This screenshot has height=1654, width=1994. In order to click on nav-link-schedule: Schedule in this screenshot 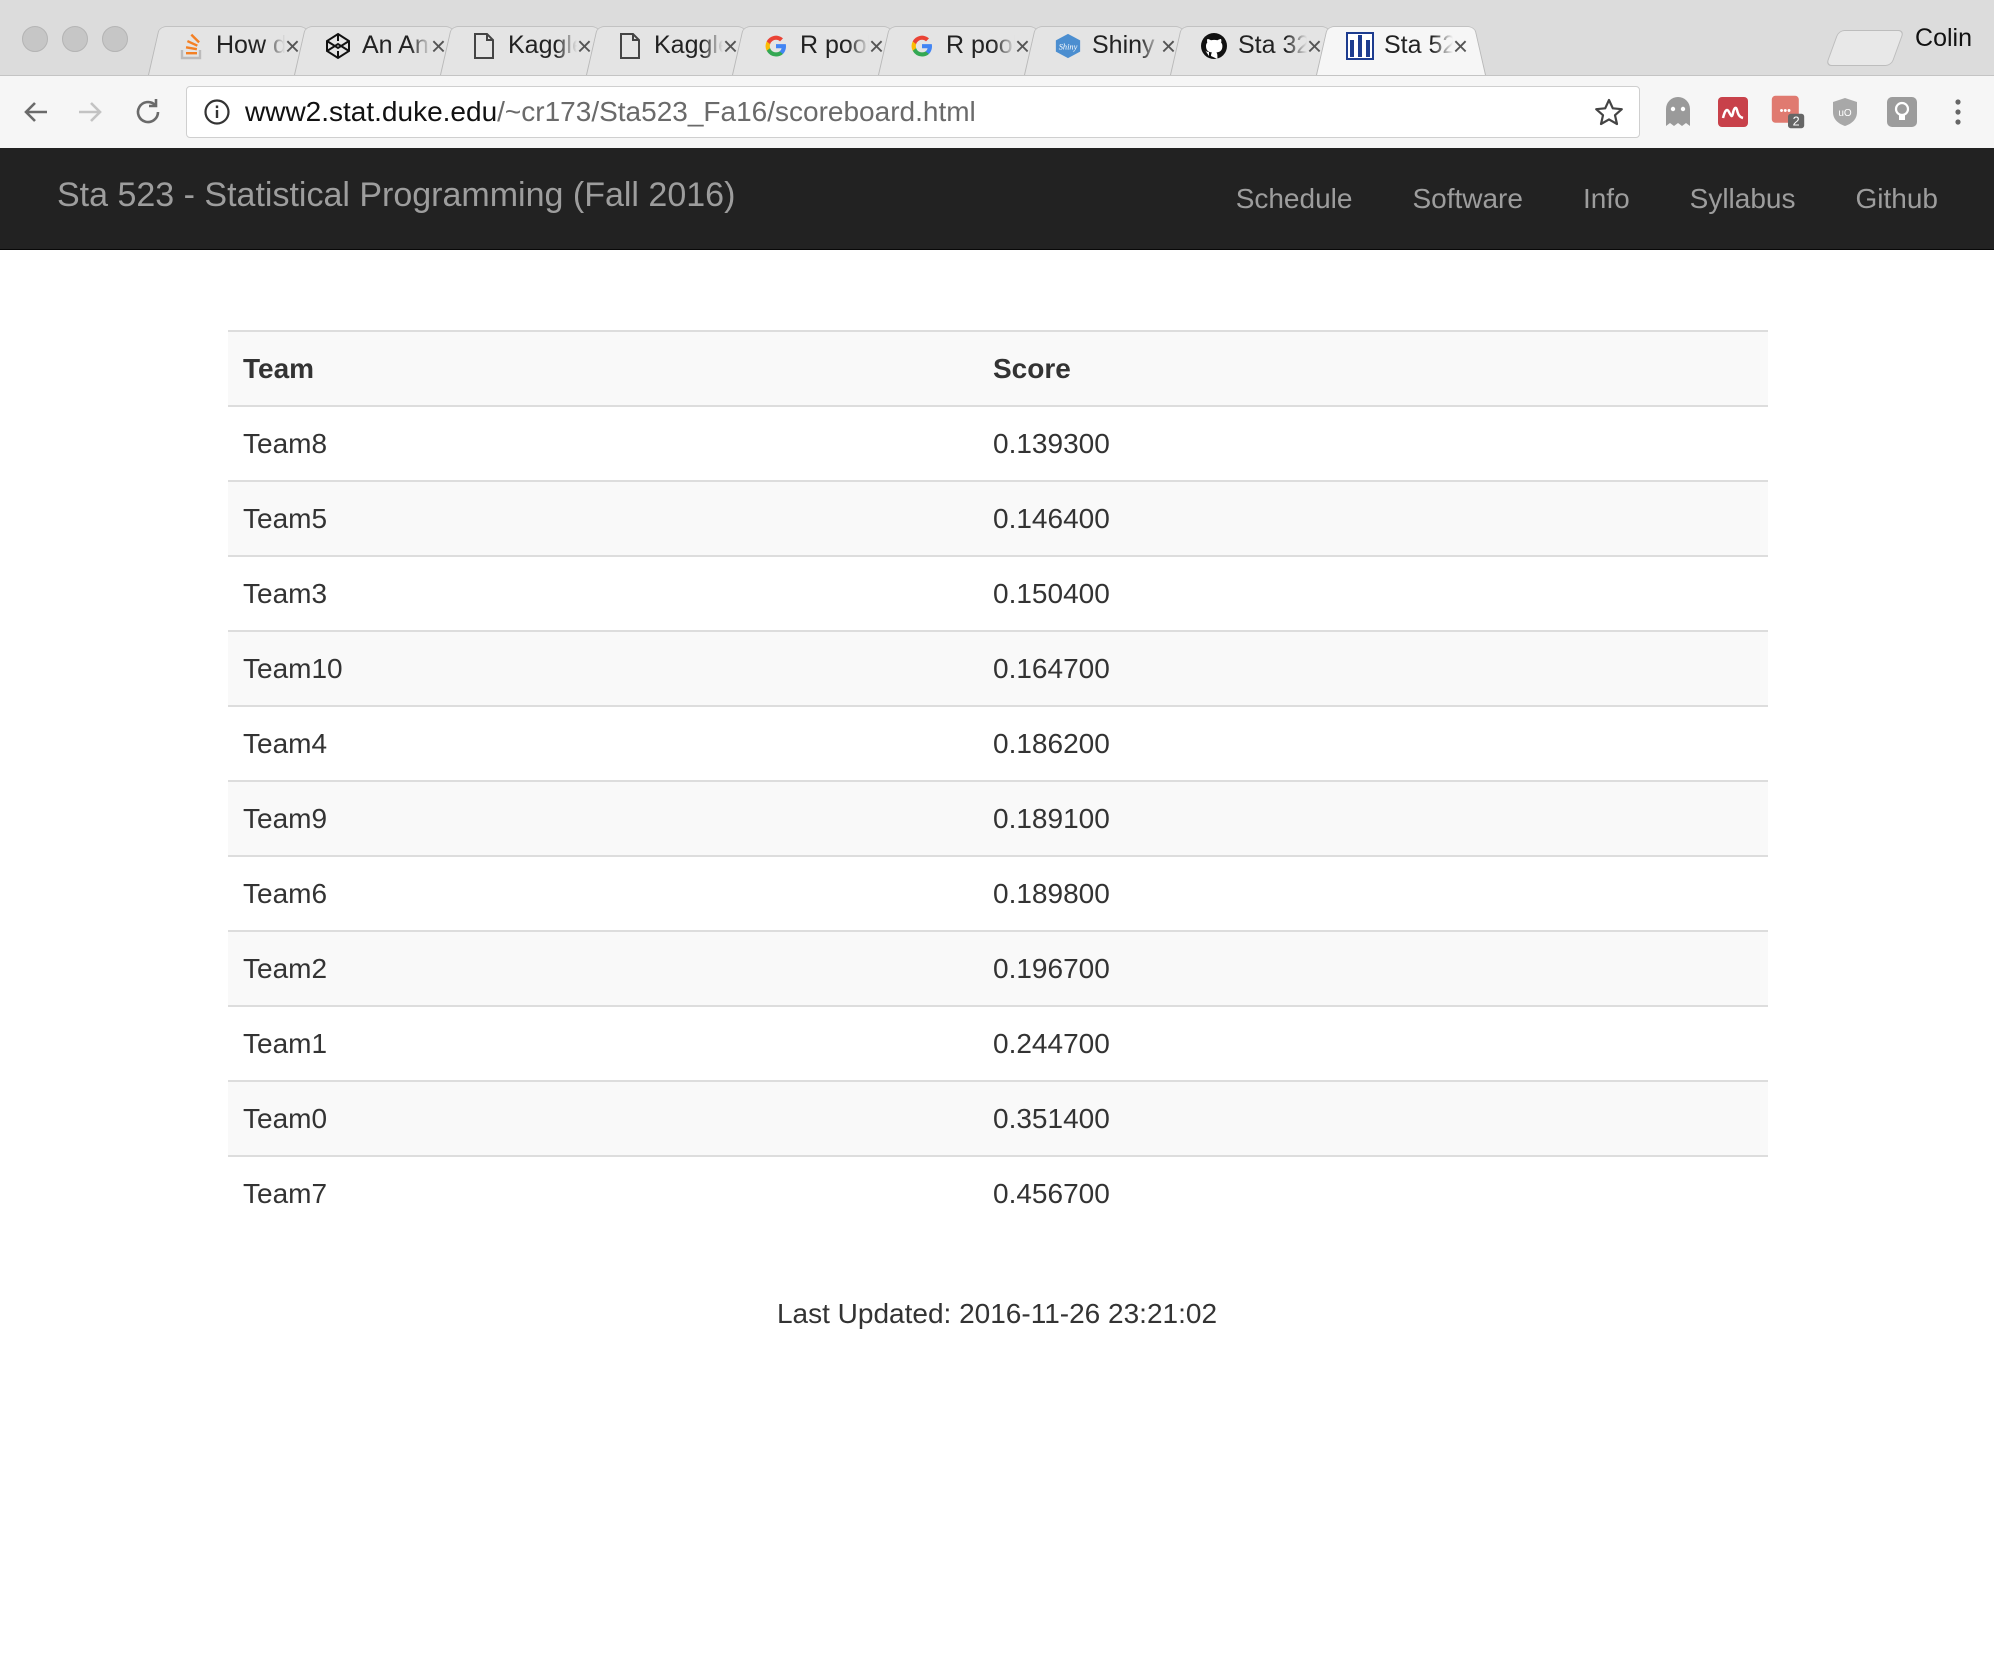, I will do `click(1294, 199)`.